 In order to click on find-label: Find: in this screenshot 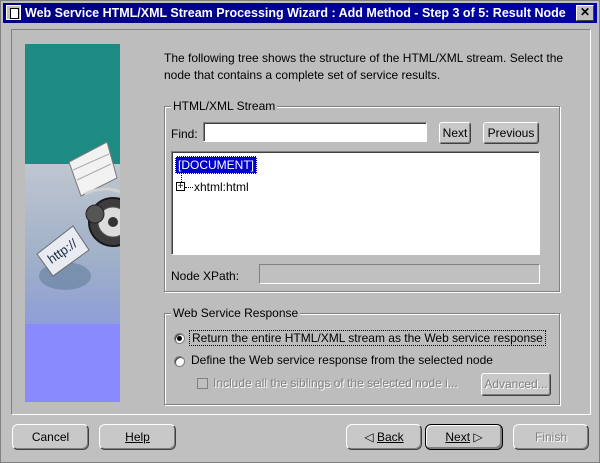, I will do `click(184, 134)`.